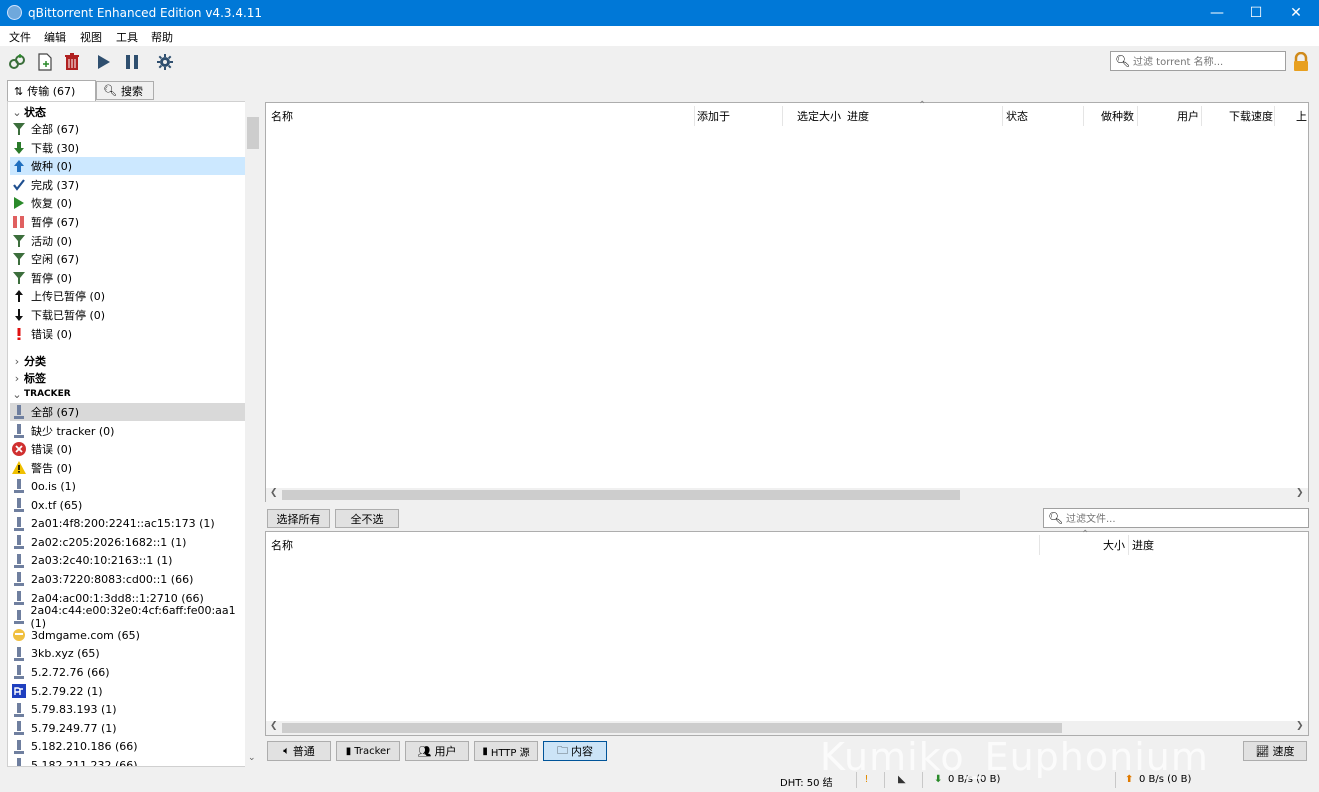 The width and height of the screenshot is (1319, 792). I want to click on status-item-row: 上传已暂停 (0), so click(128, 296).